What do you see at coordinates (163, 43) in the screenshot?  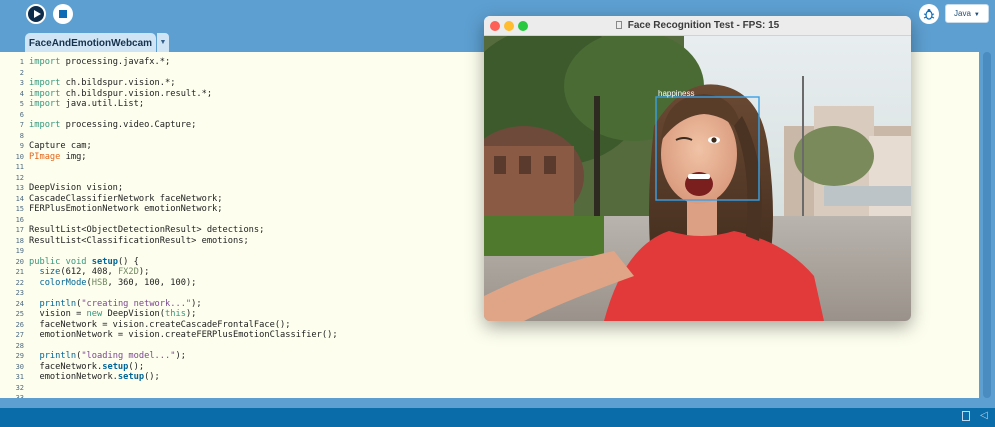 I see `tab-menu-button: ▼` at bounding box center [163, 43].